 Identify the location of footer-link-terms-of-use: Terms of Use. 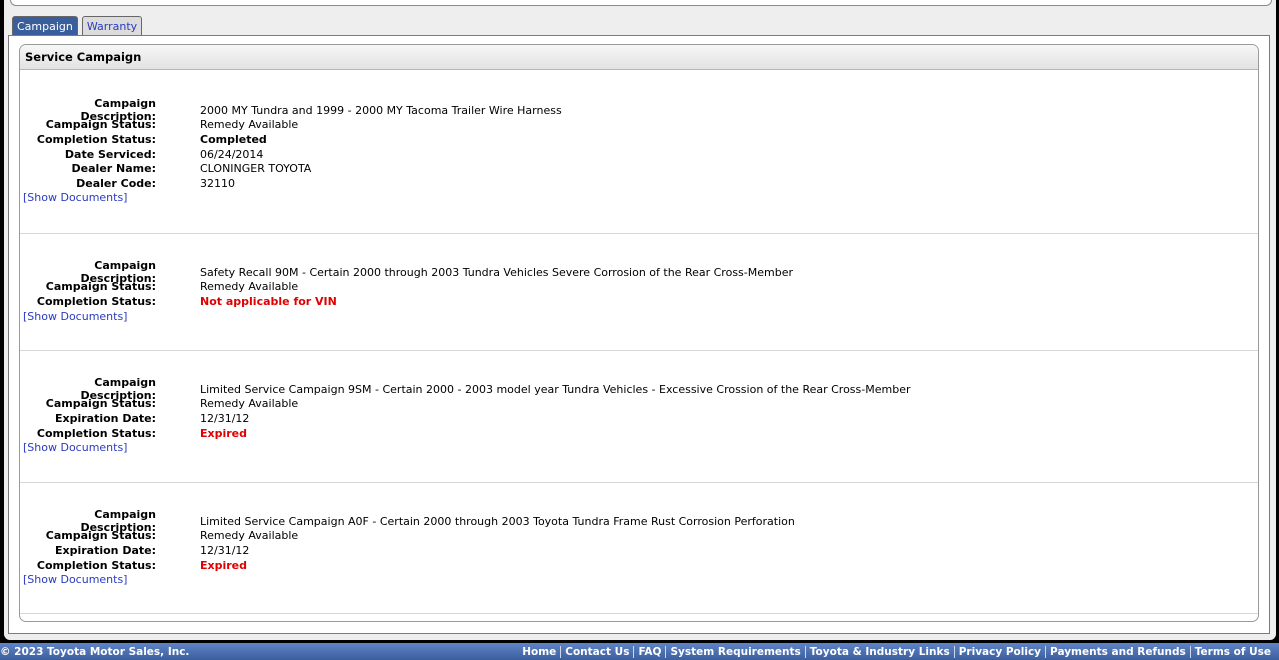
(1232, 651).